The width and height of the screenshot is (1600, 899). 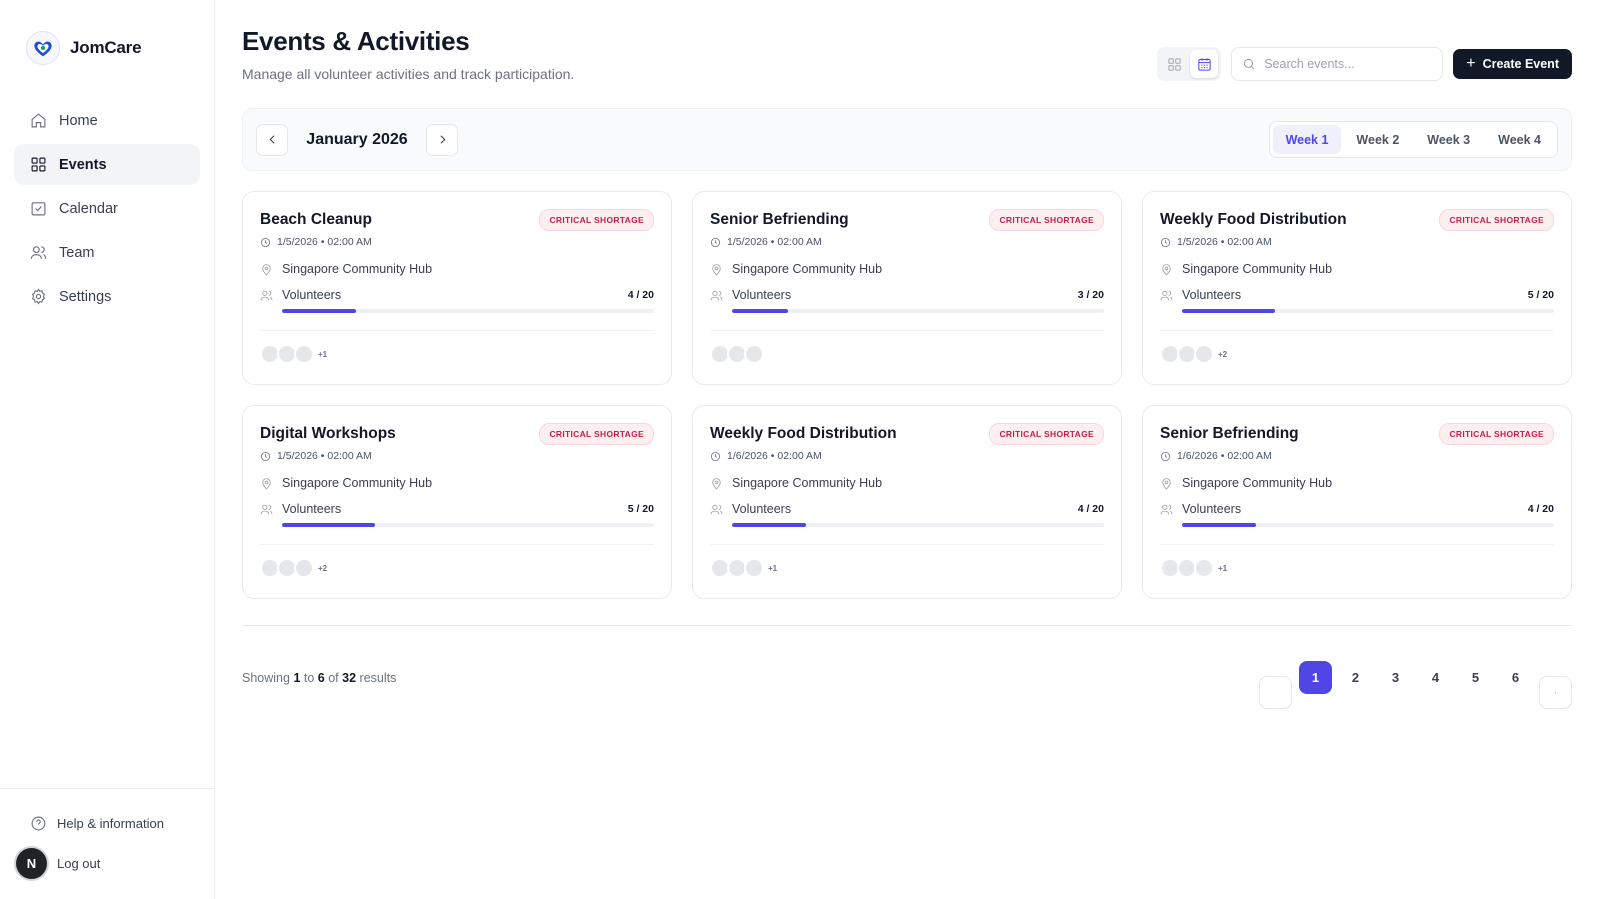 What do you see at coordinates (107, 863) in the screenshot?
I see `logout-link: N Log out` at bounding box center [107, 863].